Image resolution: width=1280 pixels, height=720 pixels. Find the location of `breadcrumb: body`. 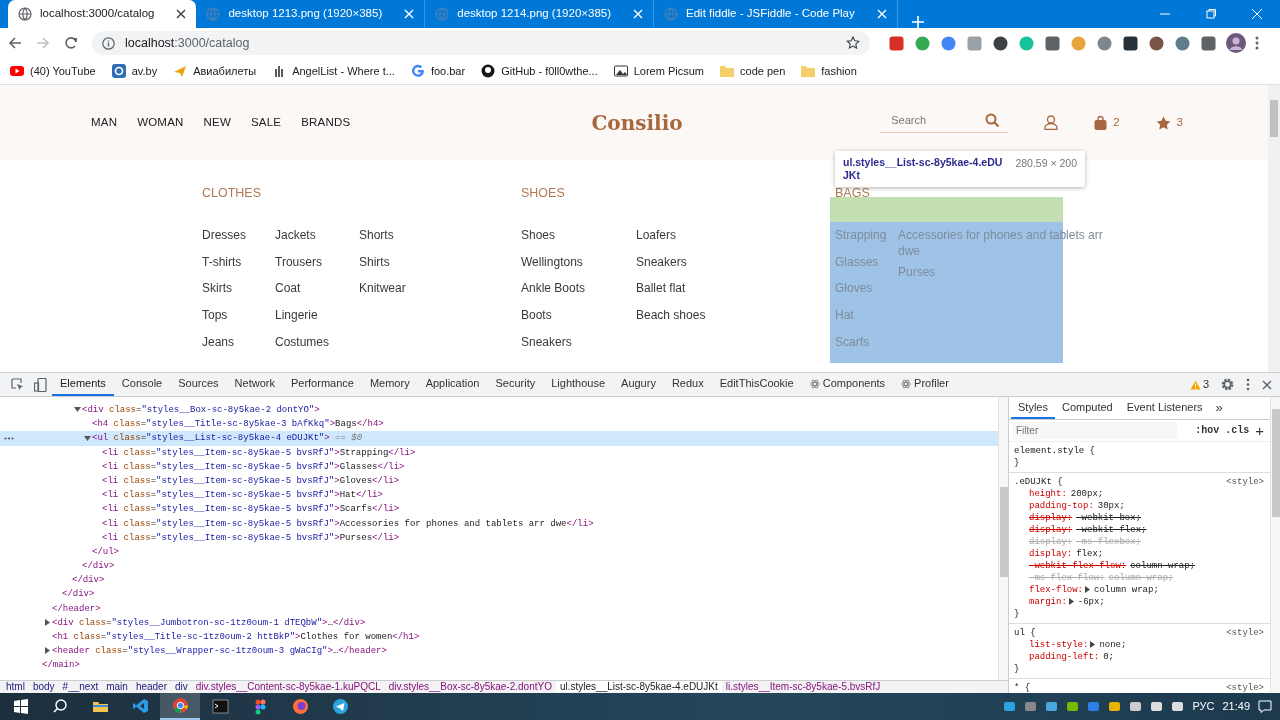

breadcrumb: body is located at coordinates (43, 686).